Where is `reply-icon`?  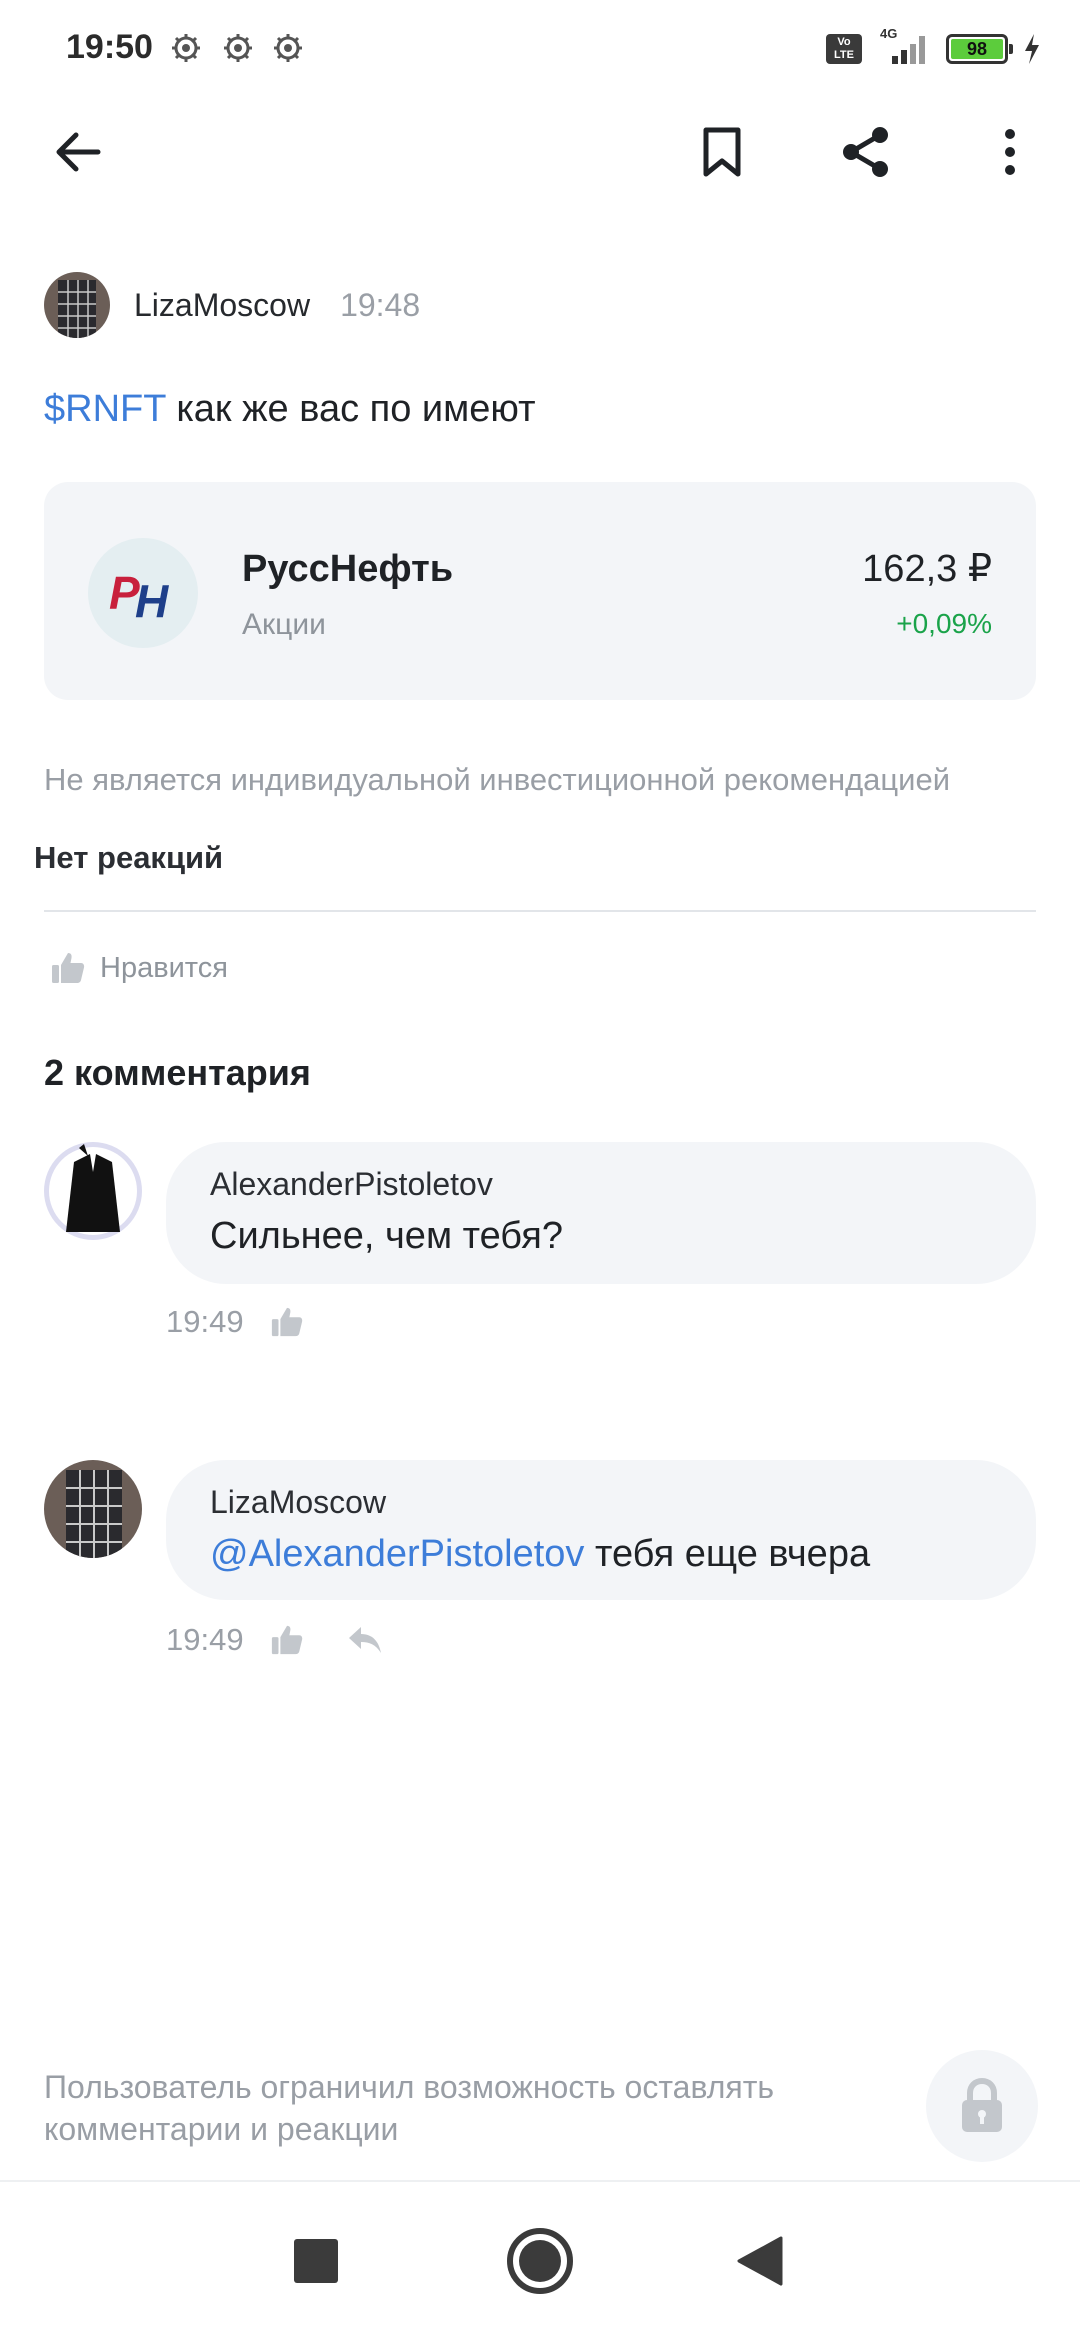 reply-icon is located at coordinates (364, 1640).